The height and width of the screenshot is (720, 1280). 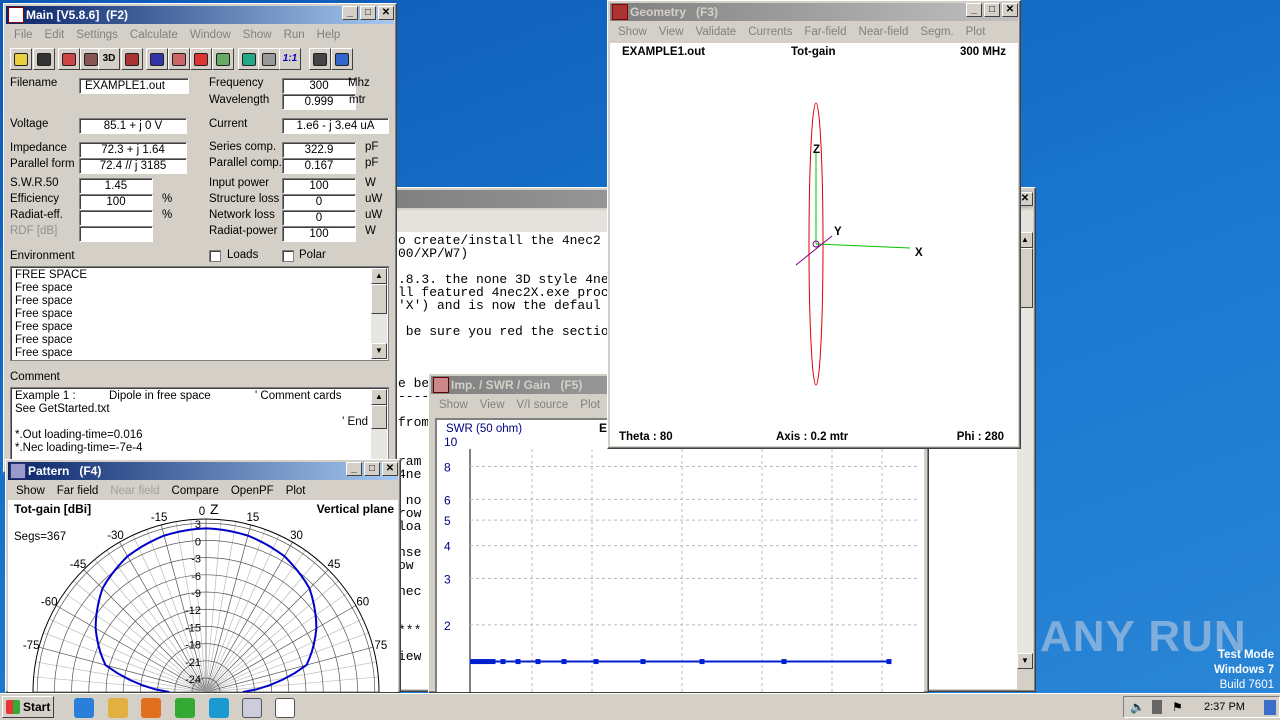 What do you see at coordinates (215, 256) in the screenshot?
I see `loads-checkbox` at bounding box center [215, 256].